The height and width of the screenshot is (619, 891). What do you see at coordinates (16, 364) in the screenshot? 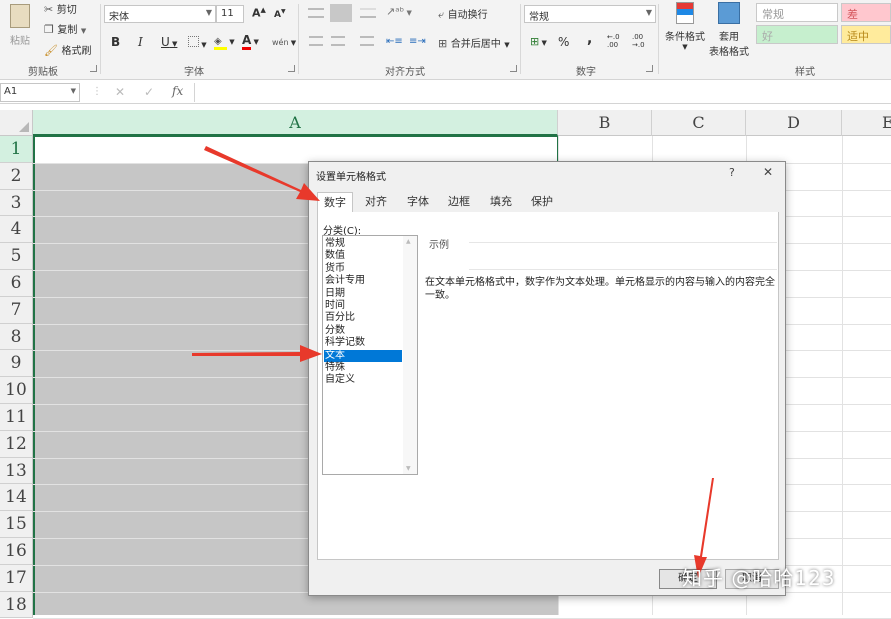
I see `row-header: 9` at bounding box center [16, 364].